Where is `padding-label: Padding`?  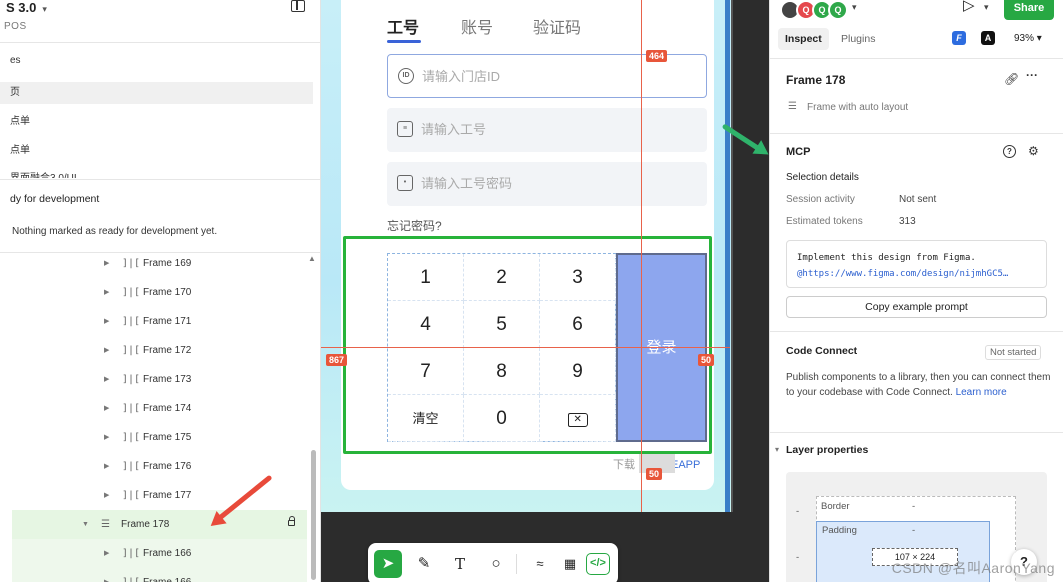
padding-label: Padding is located at coordinates (839, 530).